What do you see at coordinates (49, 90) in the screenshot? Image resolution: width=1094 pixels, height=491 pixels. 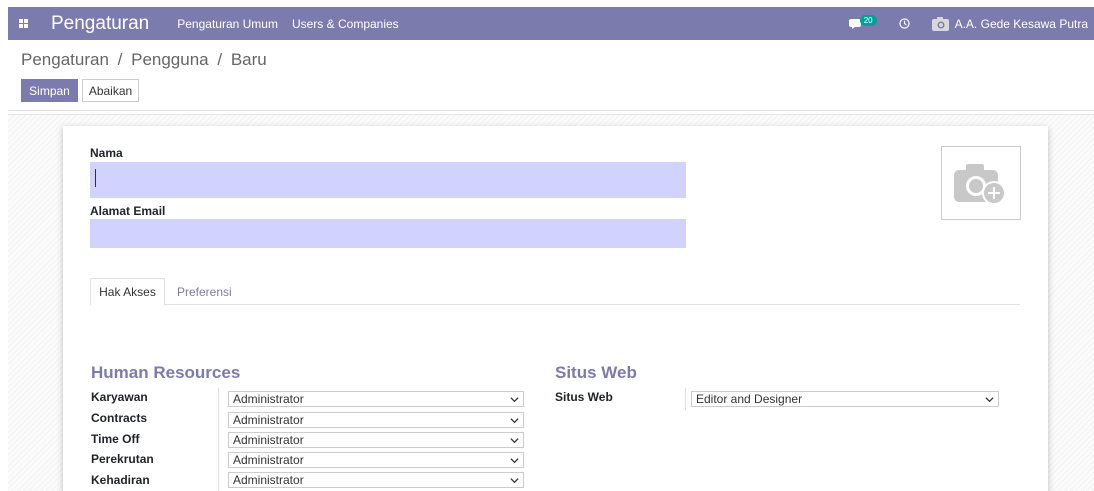 I see `save-button: Simpan` at bounding box center [49, 90].